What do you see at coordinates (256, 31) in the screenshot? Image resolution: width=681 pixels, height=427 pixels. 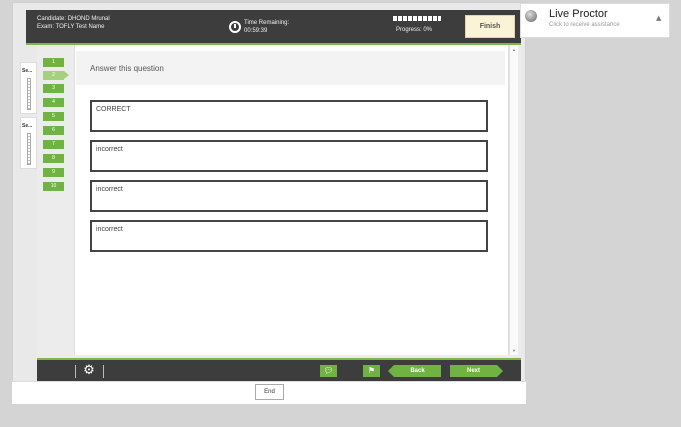 I see `time-remaining-value: 00:59:39` at bounding box center [256, 31].